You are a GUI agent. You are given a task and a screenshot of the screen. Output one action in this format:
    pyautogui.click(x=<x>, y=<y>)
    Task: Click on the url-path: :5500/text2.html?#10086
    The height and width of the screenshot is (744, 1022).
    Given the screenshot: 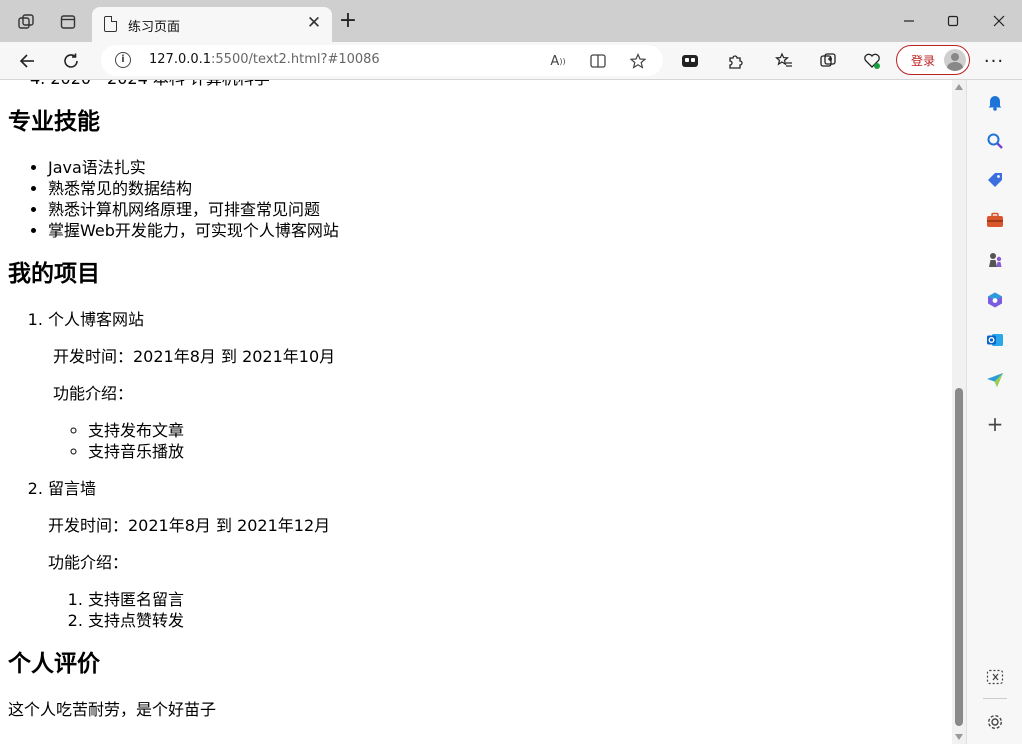 What is the action you would take?
    pyautogui.click(x=295, y=59)
    